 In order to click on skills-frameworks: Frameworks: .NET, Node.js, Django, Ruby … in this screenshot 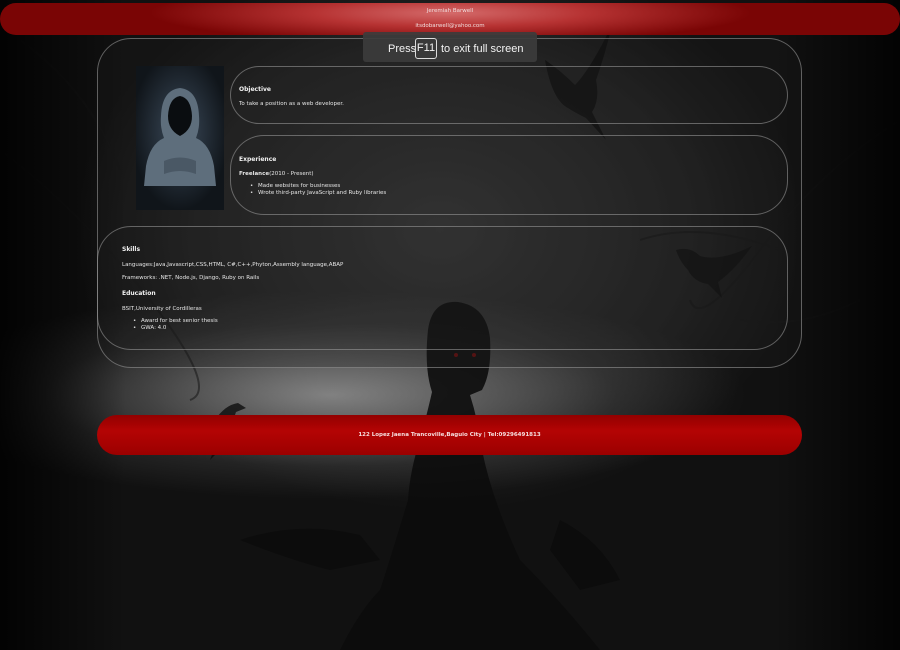, I will do `click(190, 278)`.